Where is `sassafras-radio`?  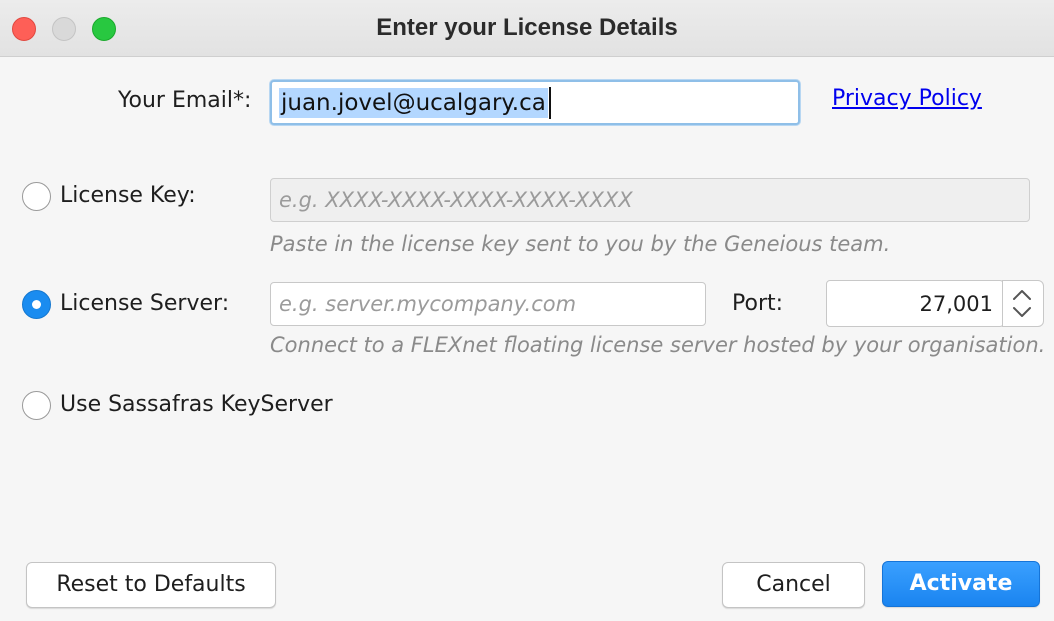
sassafras-radio is located at coordinates (36, 405).